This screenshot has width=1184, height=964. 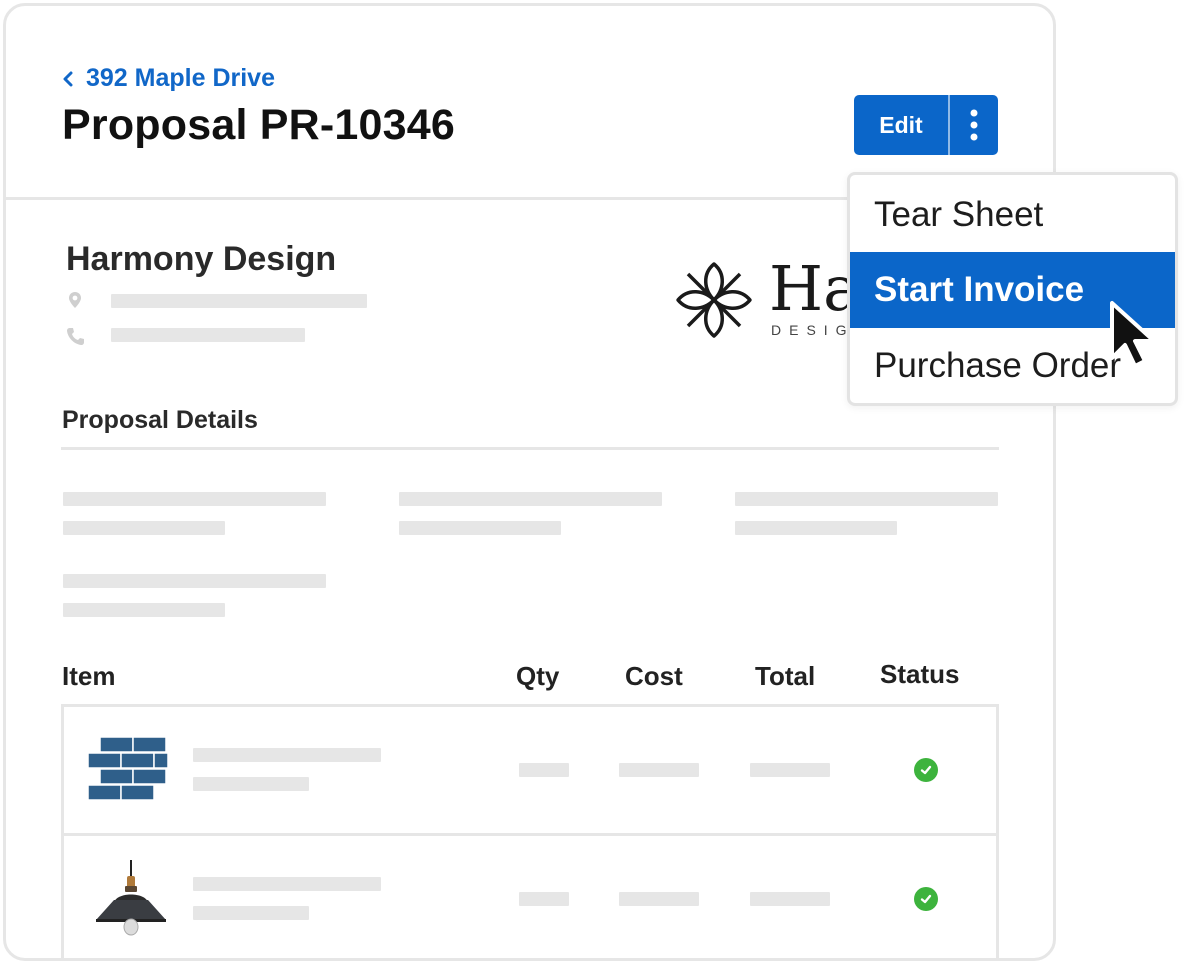 I want to click on more-actions-button, so click(x=974, y=125).